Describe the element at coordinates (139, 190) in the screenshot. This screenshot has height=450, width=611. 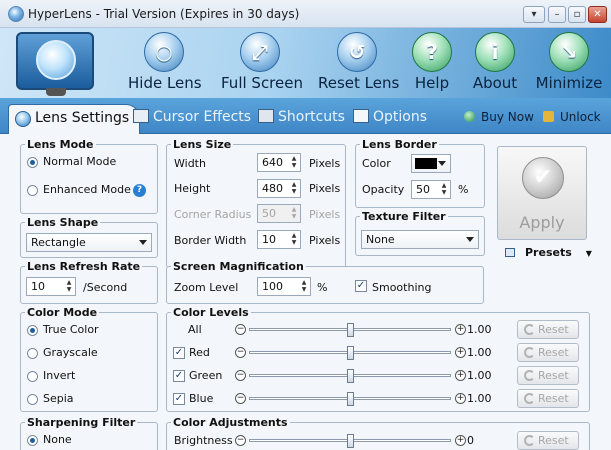
I see `question-icon: ?` at that location.